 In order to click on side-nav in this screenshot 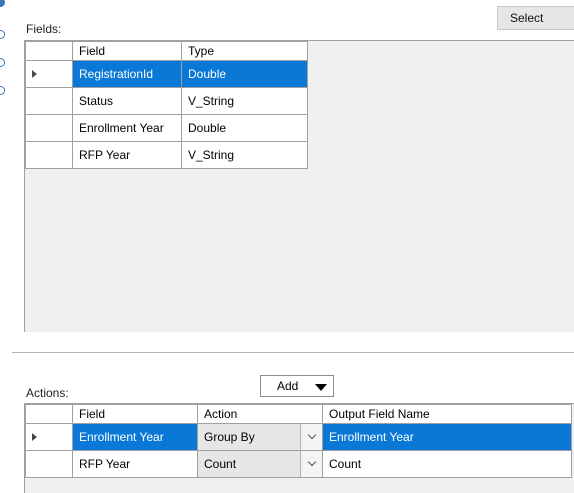, I will do `click(4, 50)`.